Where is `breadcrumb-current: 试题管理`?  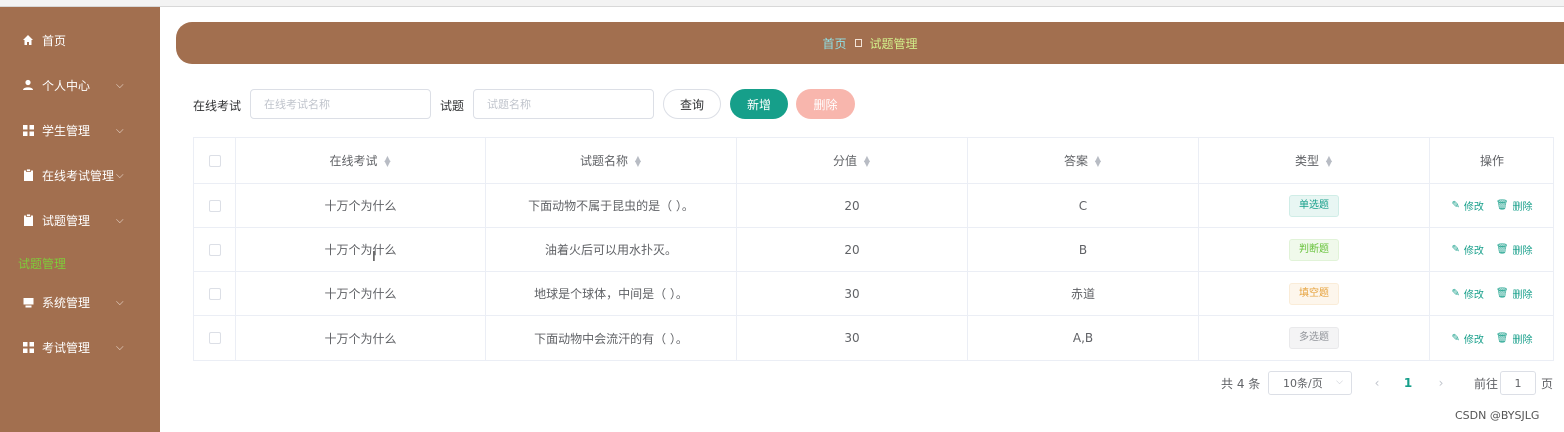 breadcrumb-current: 试题管理 is located at coordinates (893, 43).